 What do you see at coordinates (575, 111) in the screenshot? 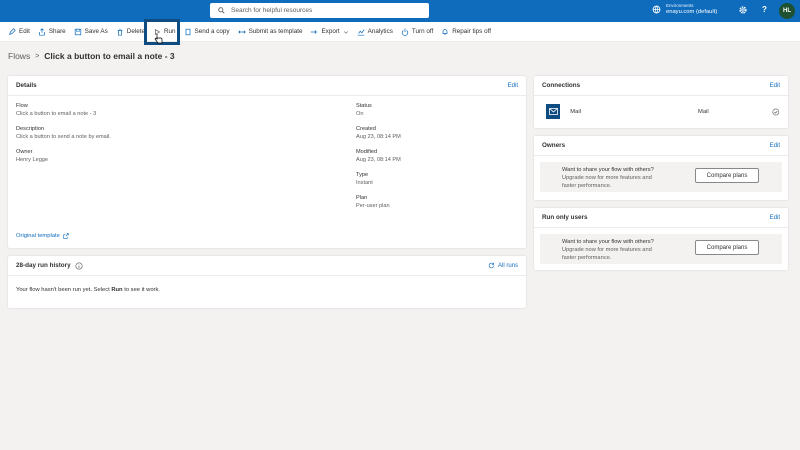
I see `connection-name: Mail` at bounding box center [575, 111].